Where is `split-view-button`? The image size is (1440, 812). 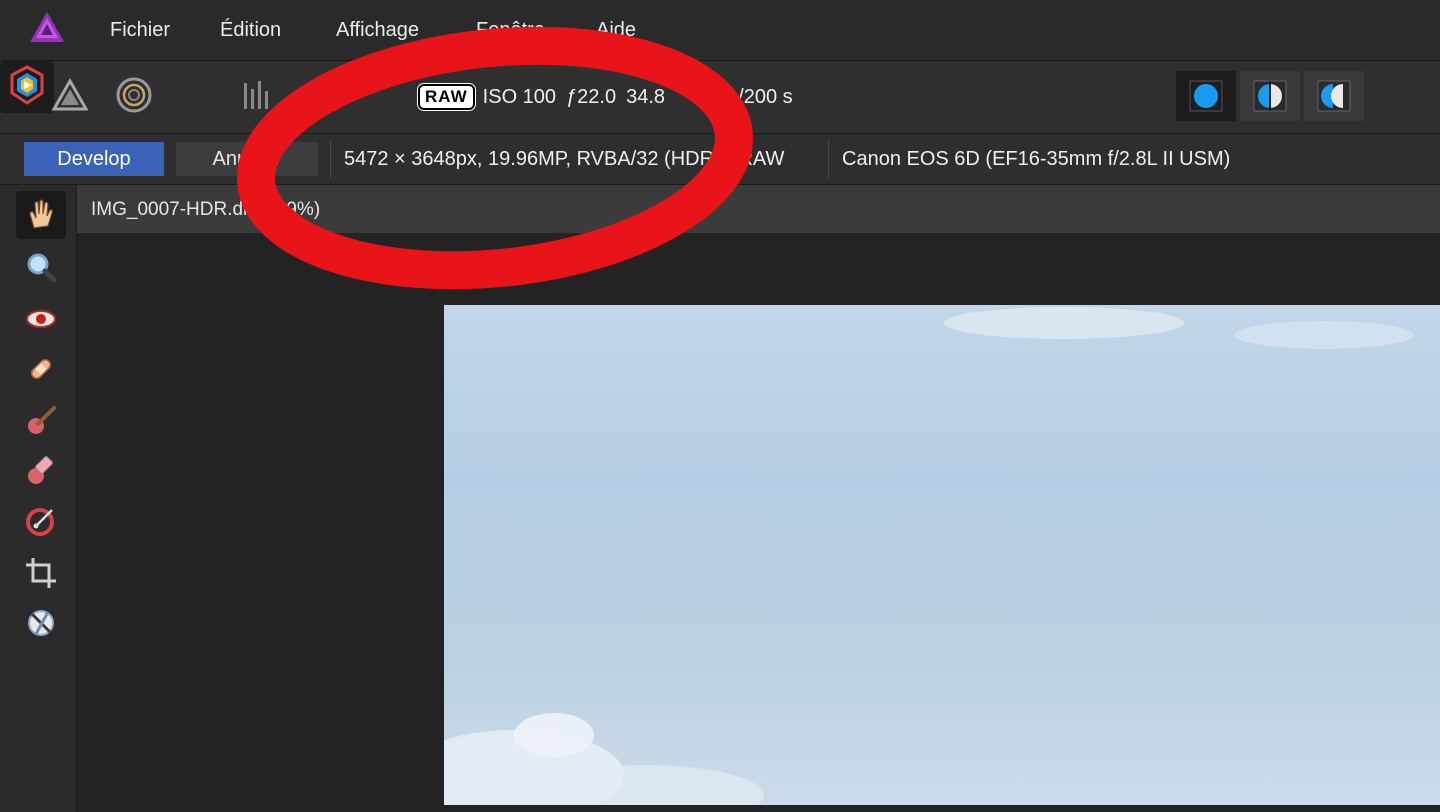 split-view-button is located at coordinates (1270, 96).